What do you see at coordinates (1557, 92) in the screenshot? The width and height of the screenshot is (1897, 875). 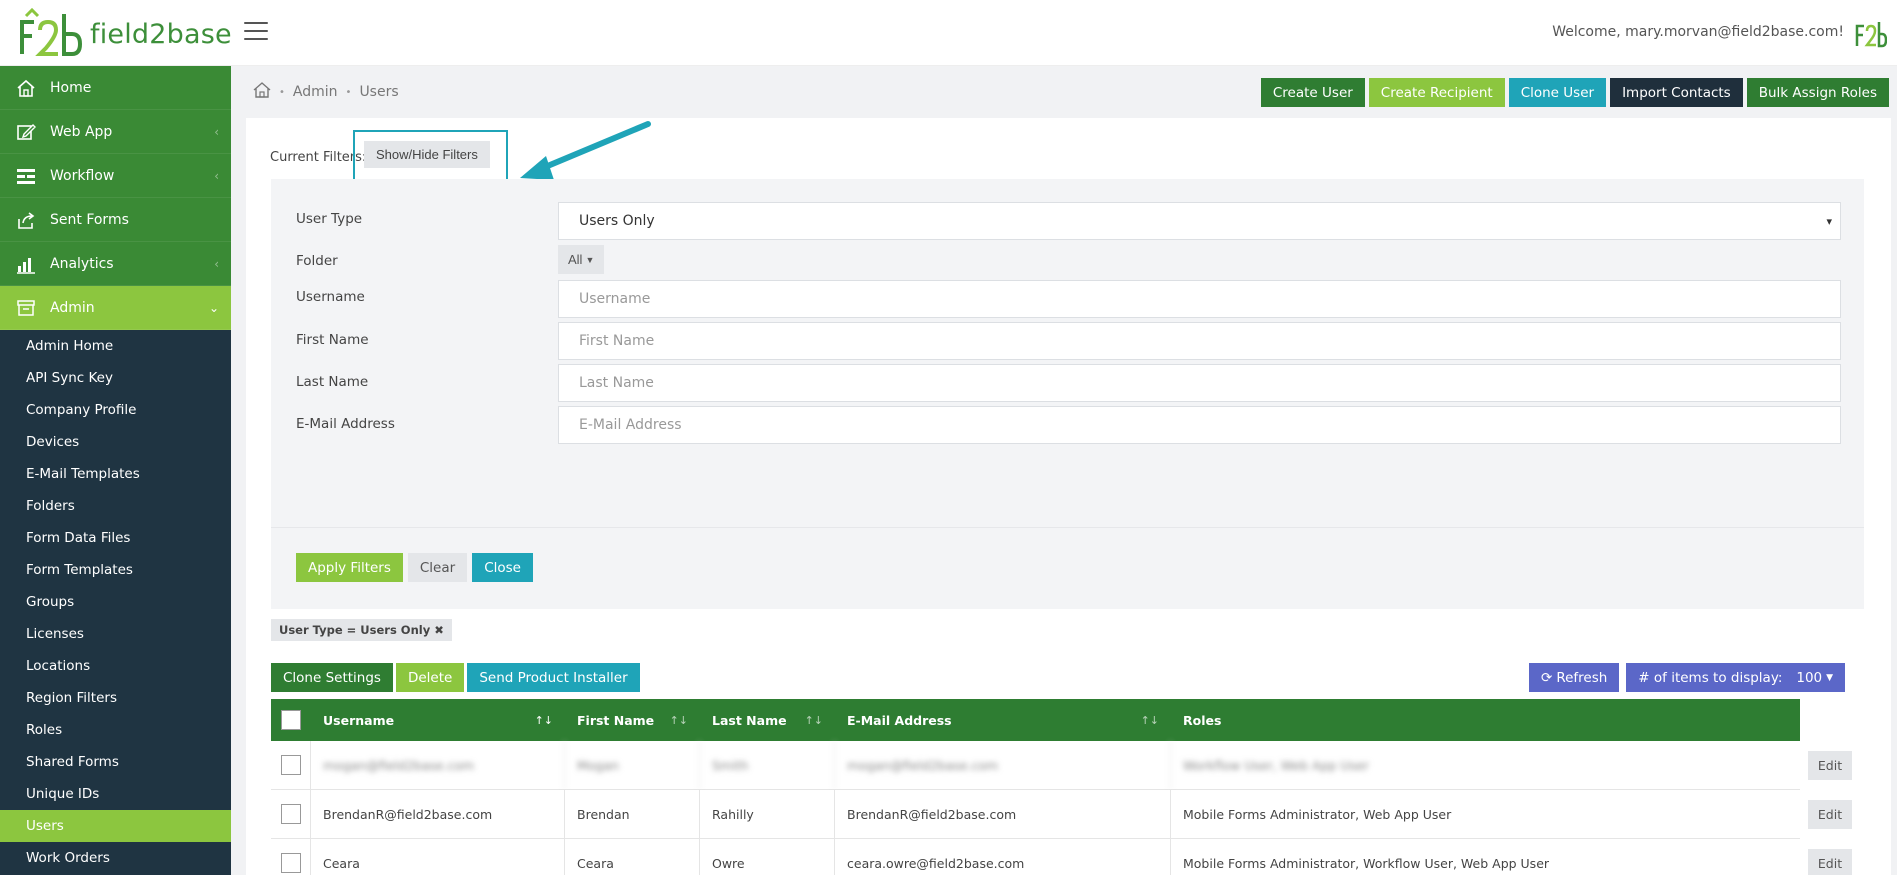 I see `clone-user-button: Clone User` at bounding box center [1557, 92].